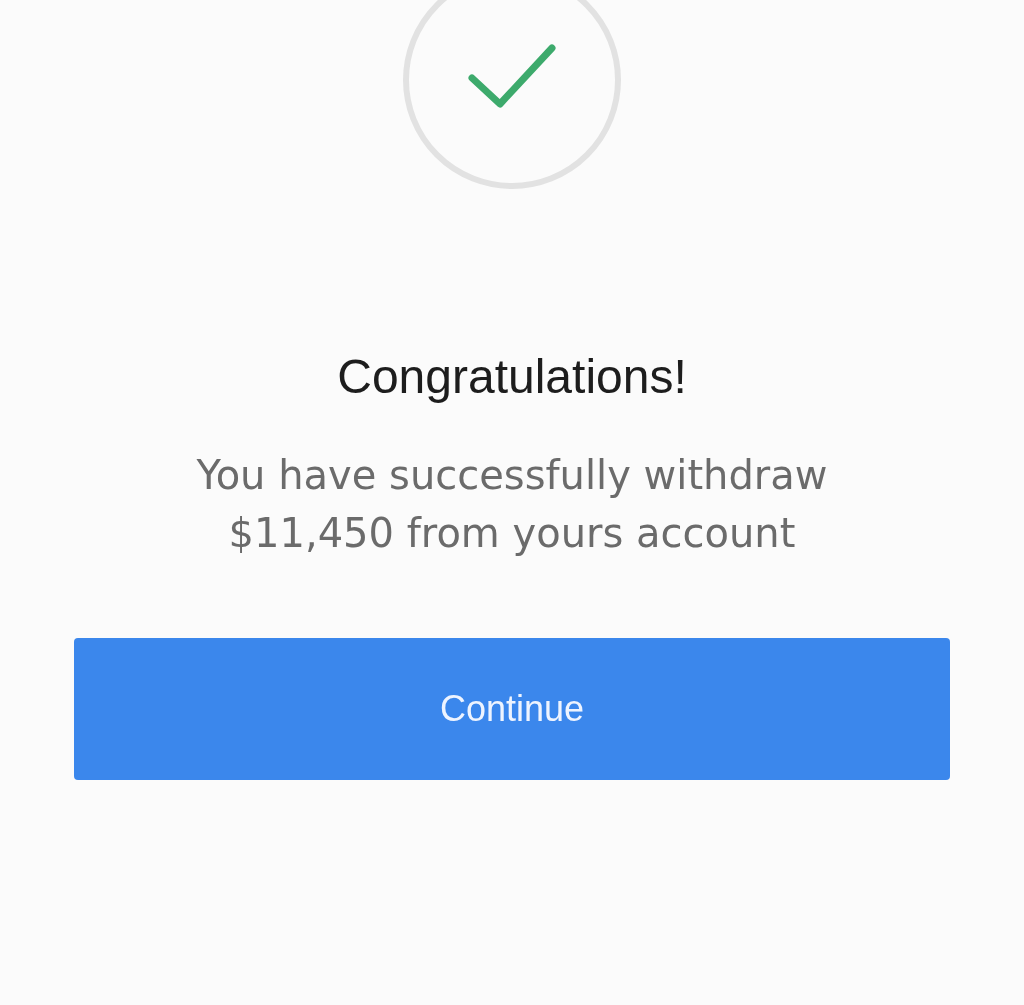 Image resolution: width=1024 pixels, height=1005 pixels. Describe the element at coordinates (512, 504) in the screenshot. I see `withdraw-message: You have successfully withdraw $11,450 from yours account` at that location.